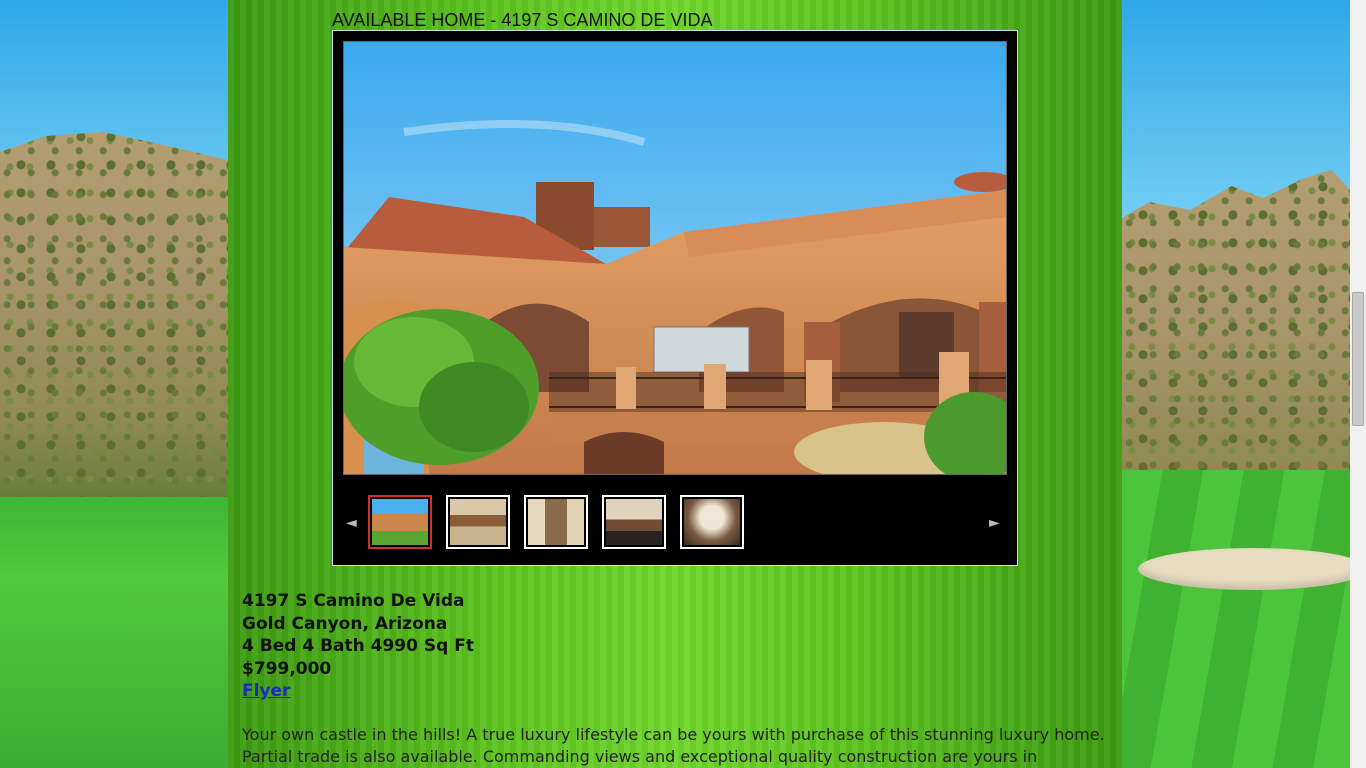 The width and height of the screenshot is (1366, 768). I want to click on listing-price: $799,000, so click(287, 668).